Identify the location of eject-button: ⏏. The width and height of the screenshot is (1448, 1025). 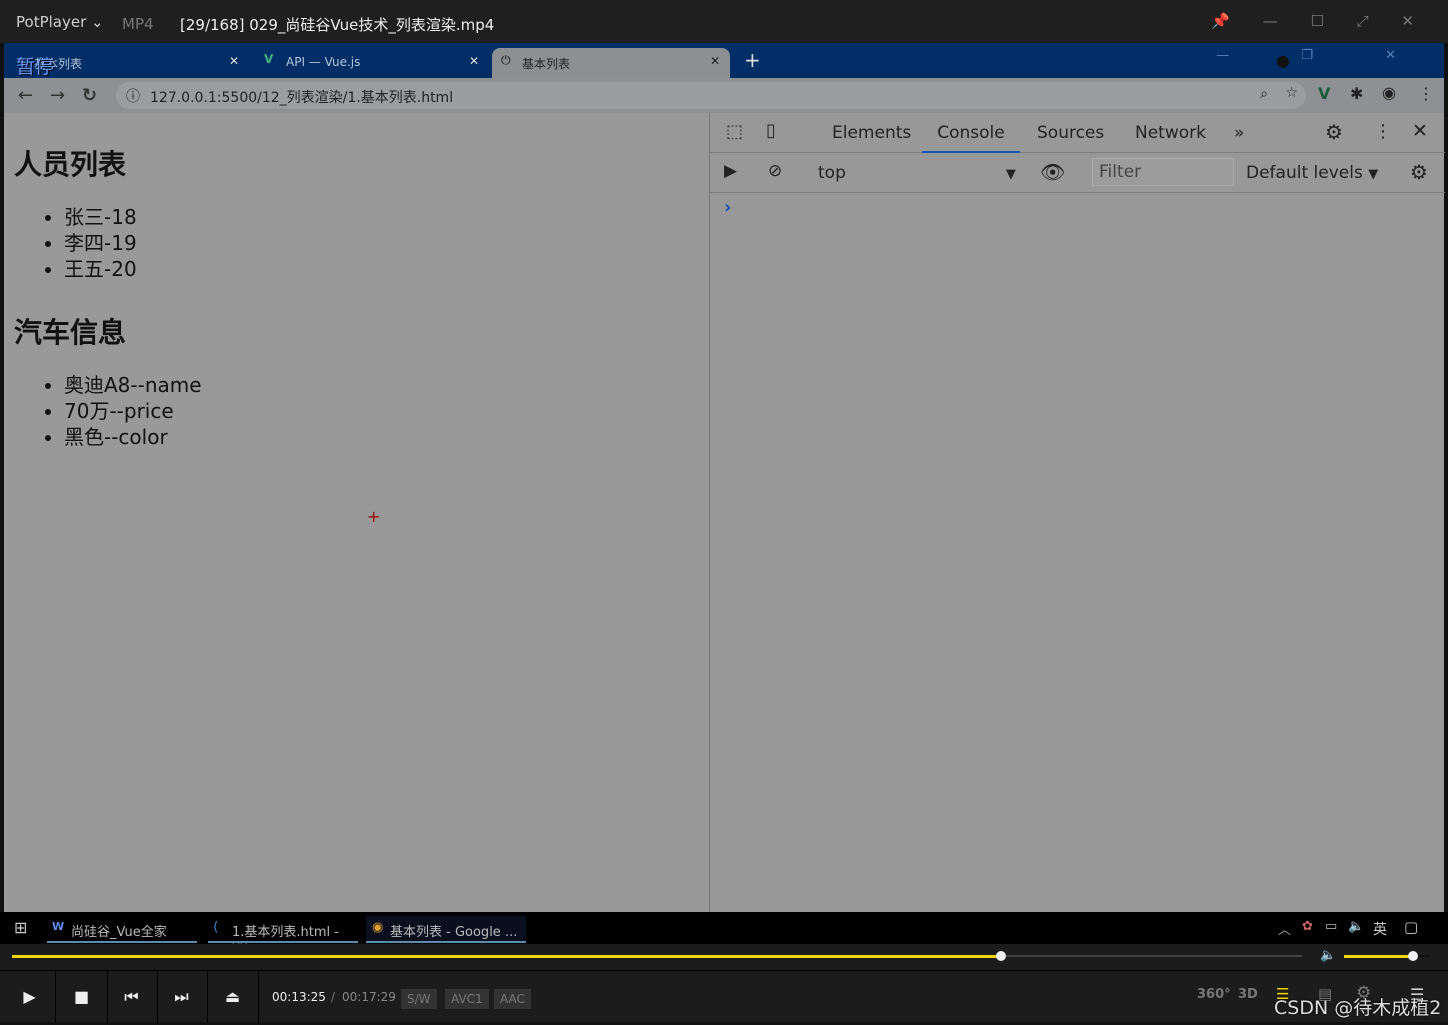
(233, 997).